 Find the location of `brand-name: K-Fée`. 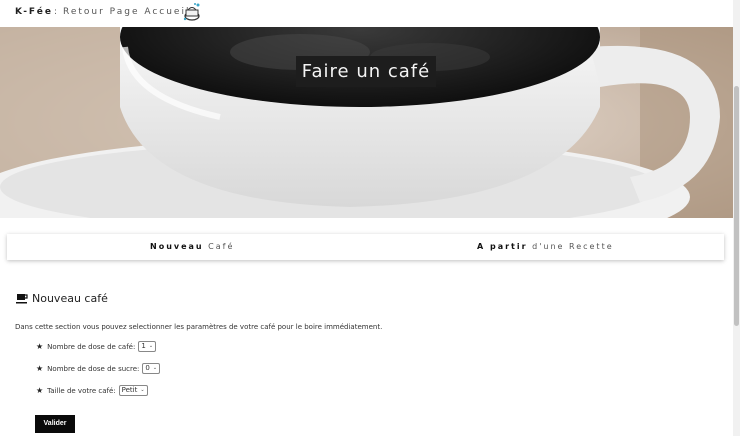

brand-name: K-Fée is located at coordinates (34, 12).